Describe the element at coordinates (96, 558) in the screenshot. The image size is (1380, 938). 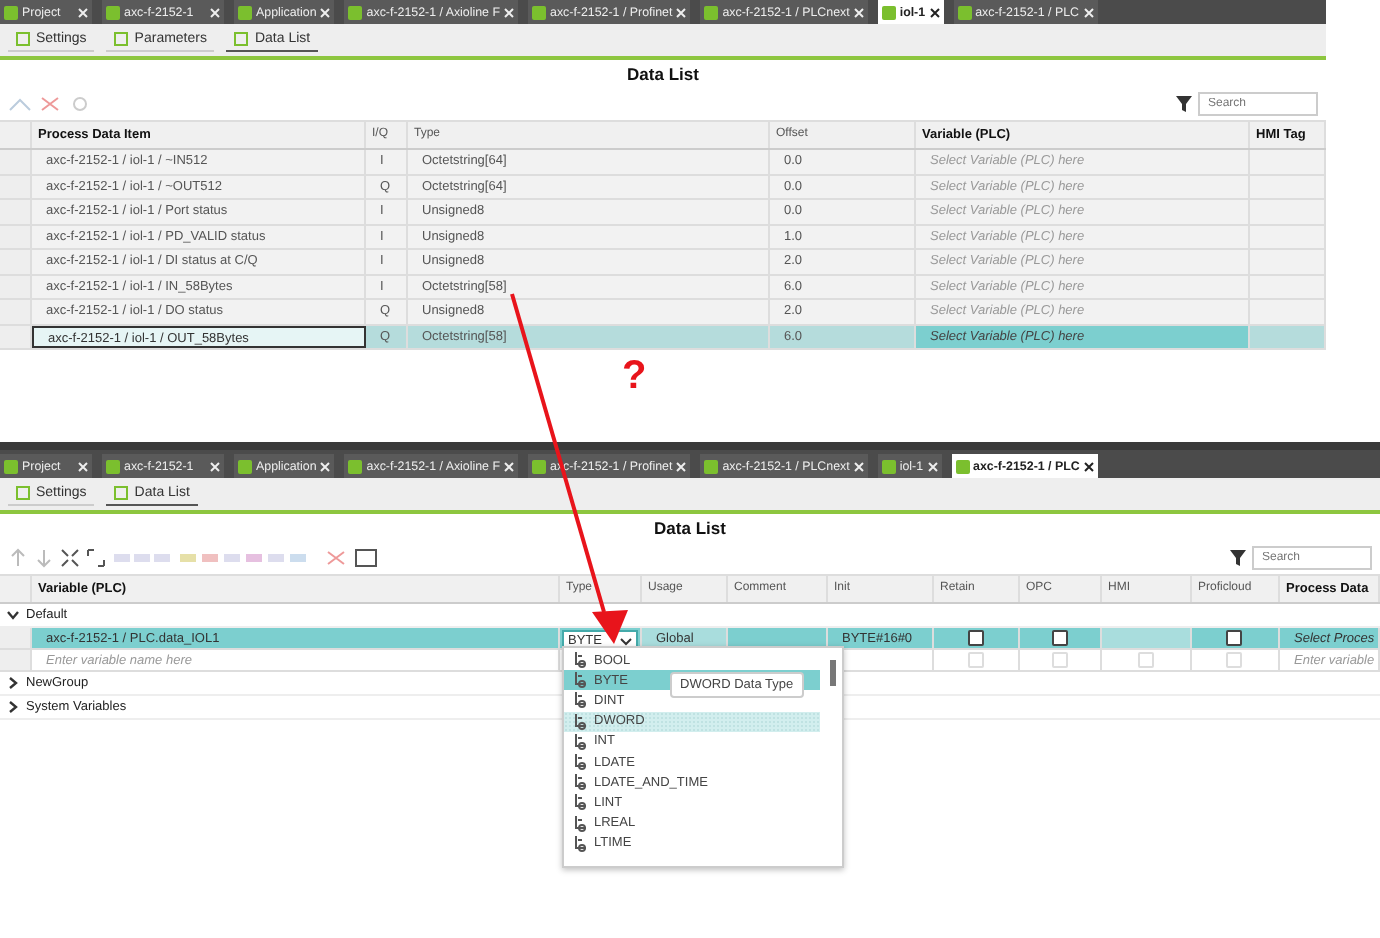
I see `expand-icon` at that location.